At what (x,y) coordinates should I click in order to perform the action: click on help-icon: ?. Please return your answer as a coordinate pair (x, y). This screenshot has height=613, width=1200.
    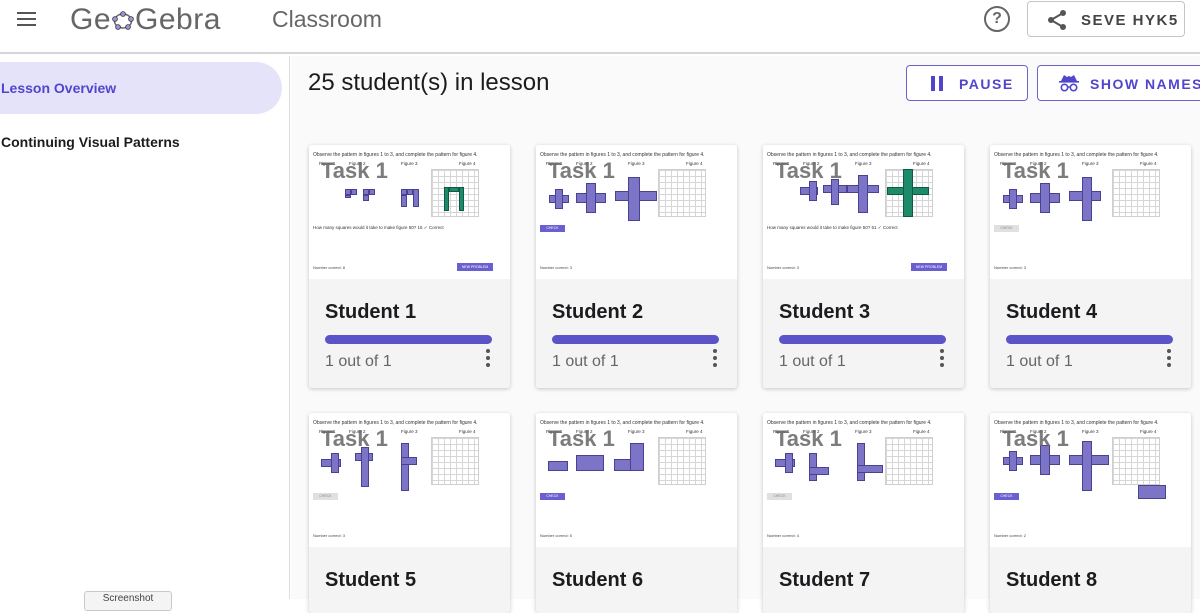
    Looking at the image, I should click on (997, 19).